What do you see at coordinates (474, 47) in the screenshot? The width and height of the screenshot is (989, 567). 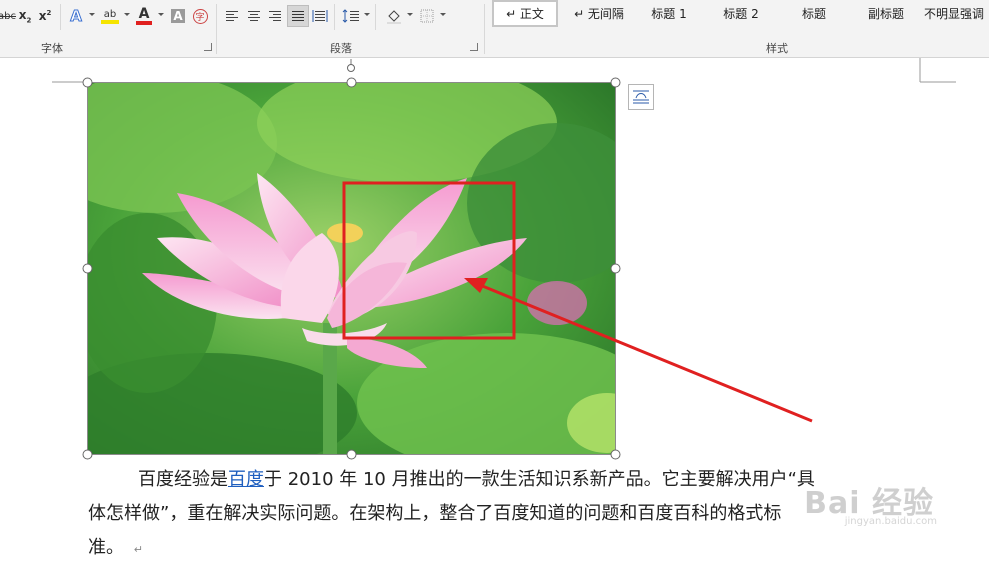 I see `paragraph-dialog-launcher-icon` at bounding box center [474, 47].